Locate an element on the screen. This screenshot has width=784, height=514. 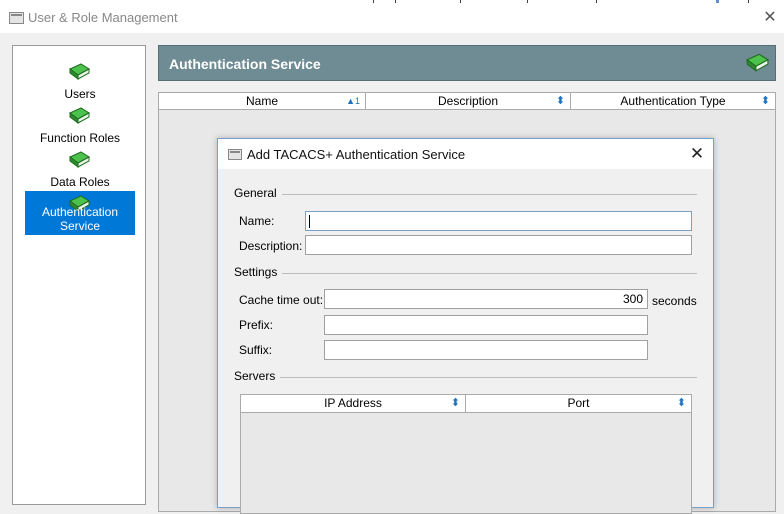
sidebar-item-label: Data Roles is located at coordinates (80, 182).